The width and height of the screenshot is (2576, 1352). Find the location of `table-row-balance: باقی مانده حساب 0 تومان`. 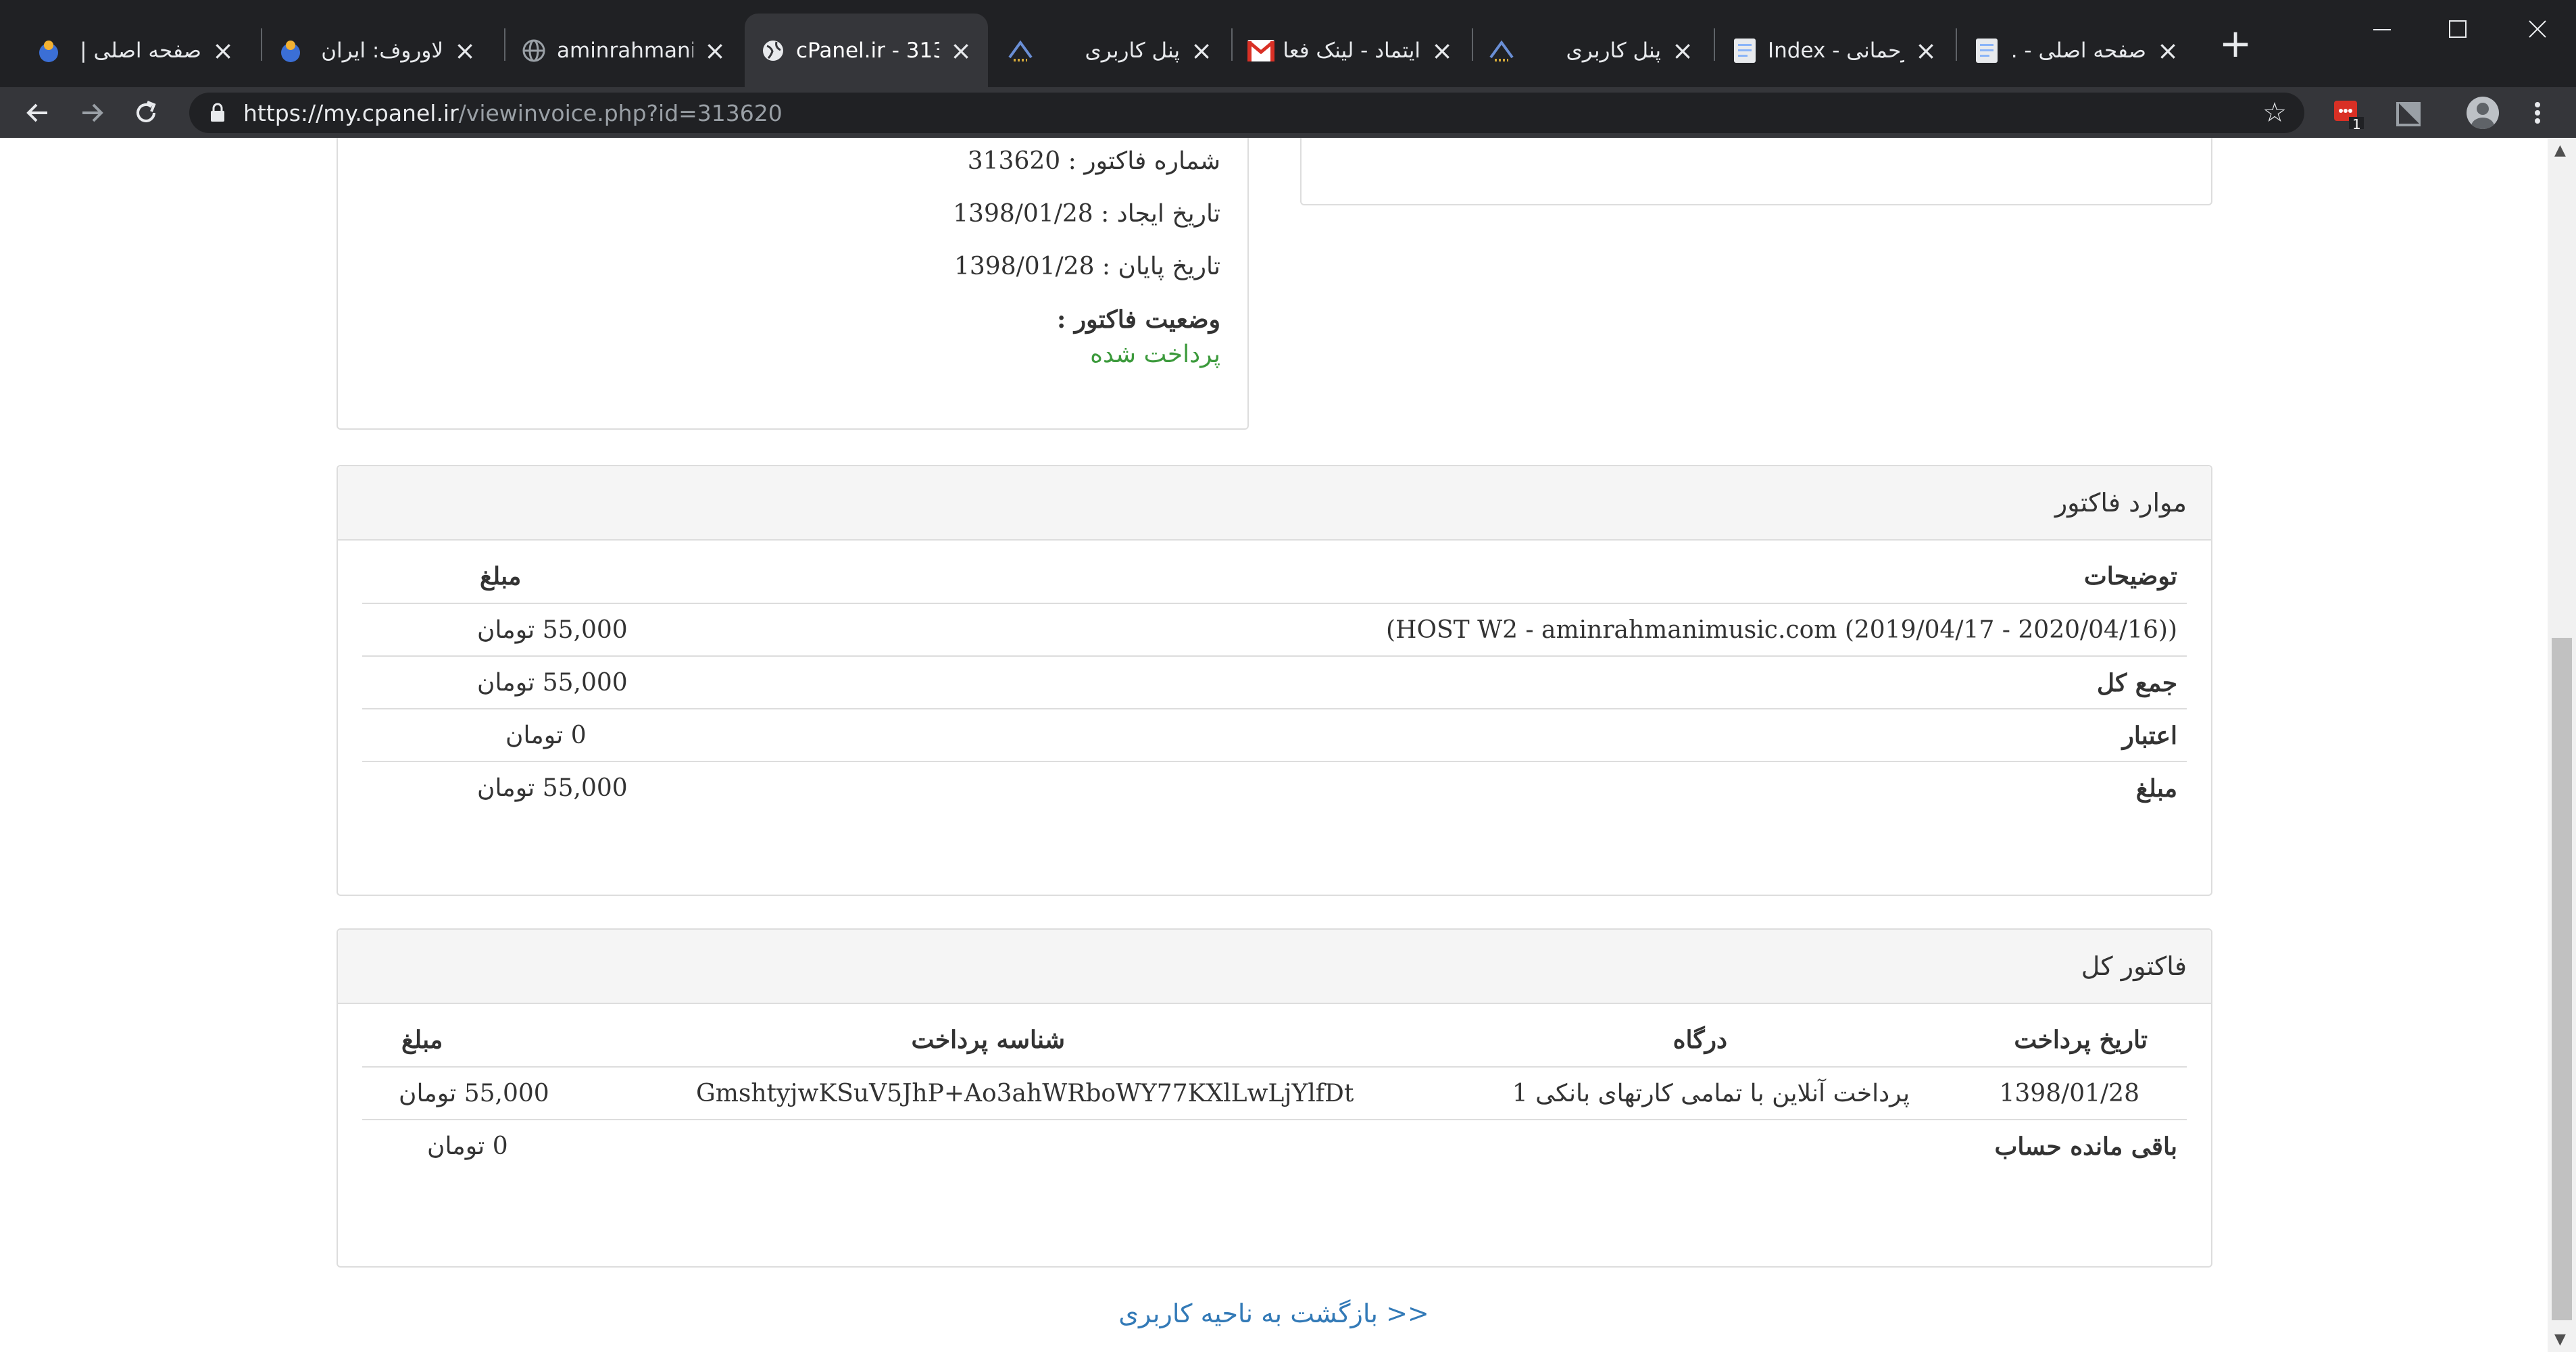

table-row-balance: باقی مانده حساب 0 تومان is located at coordinates (1275, 1145).